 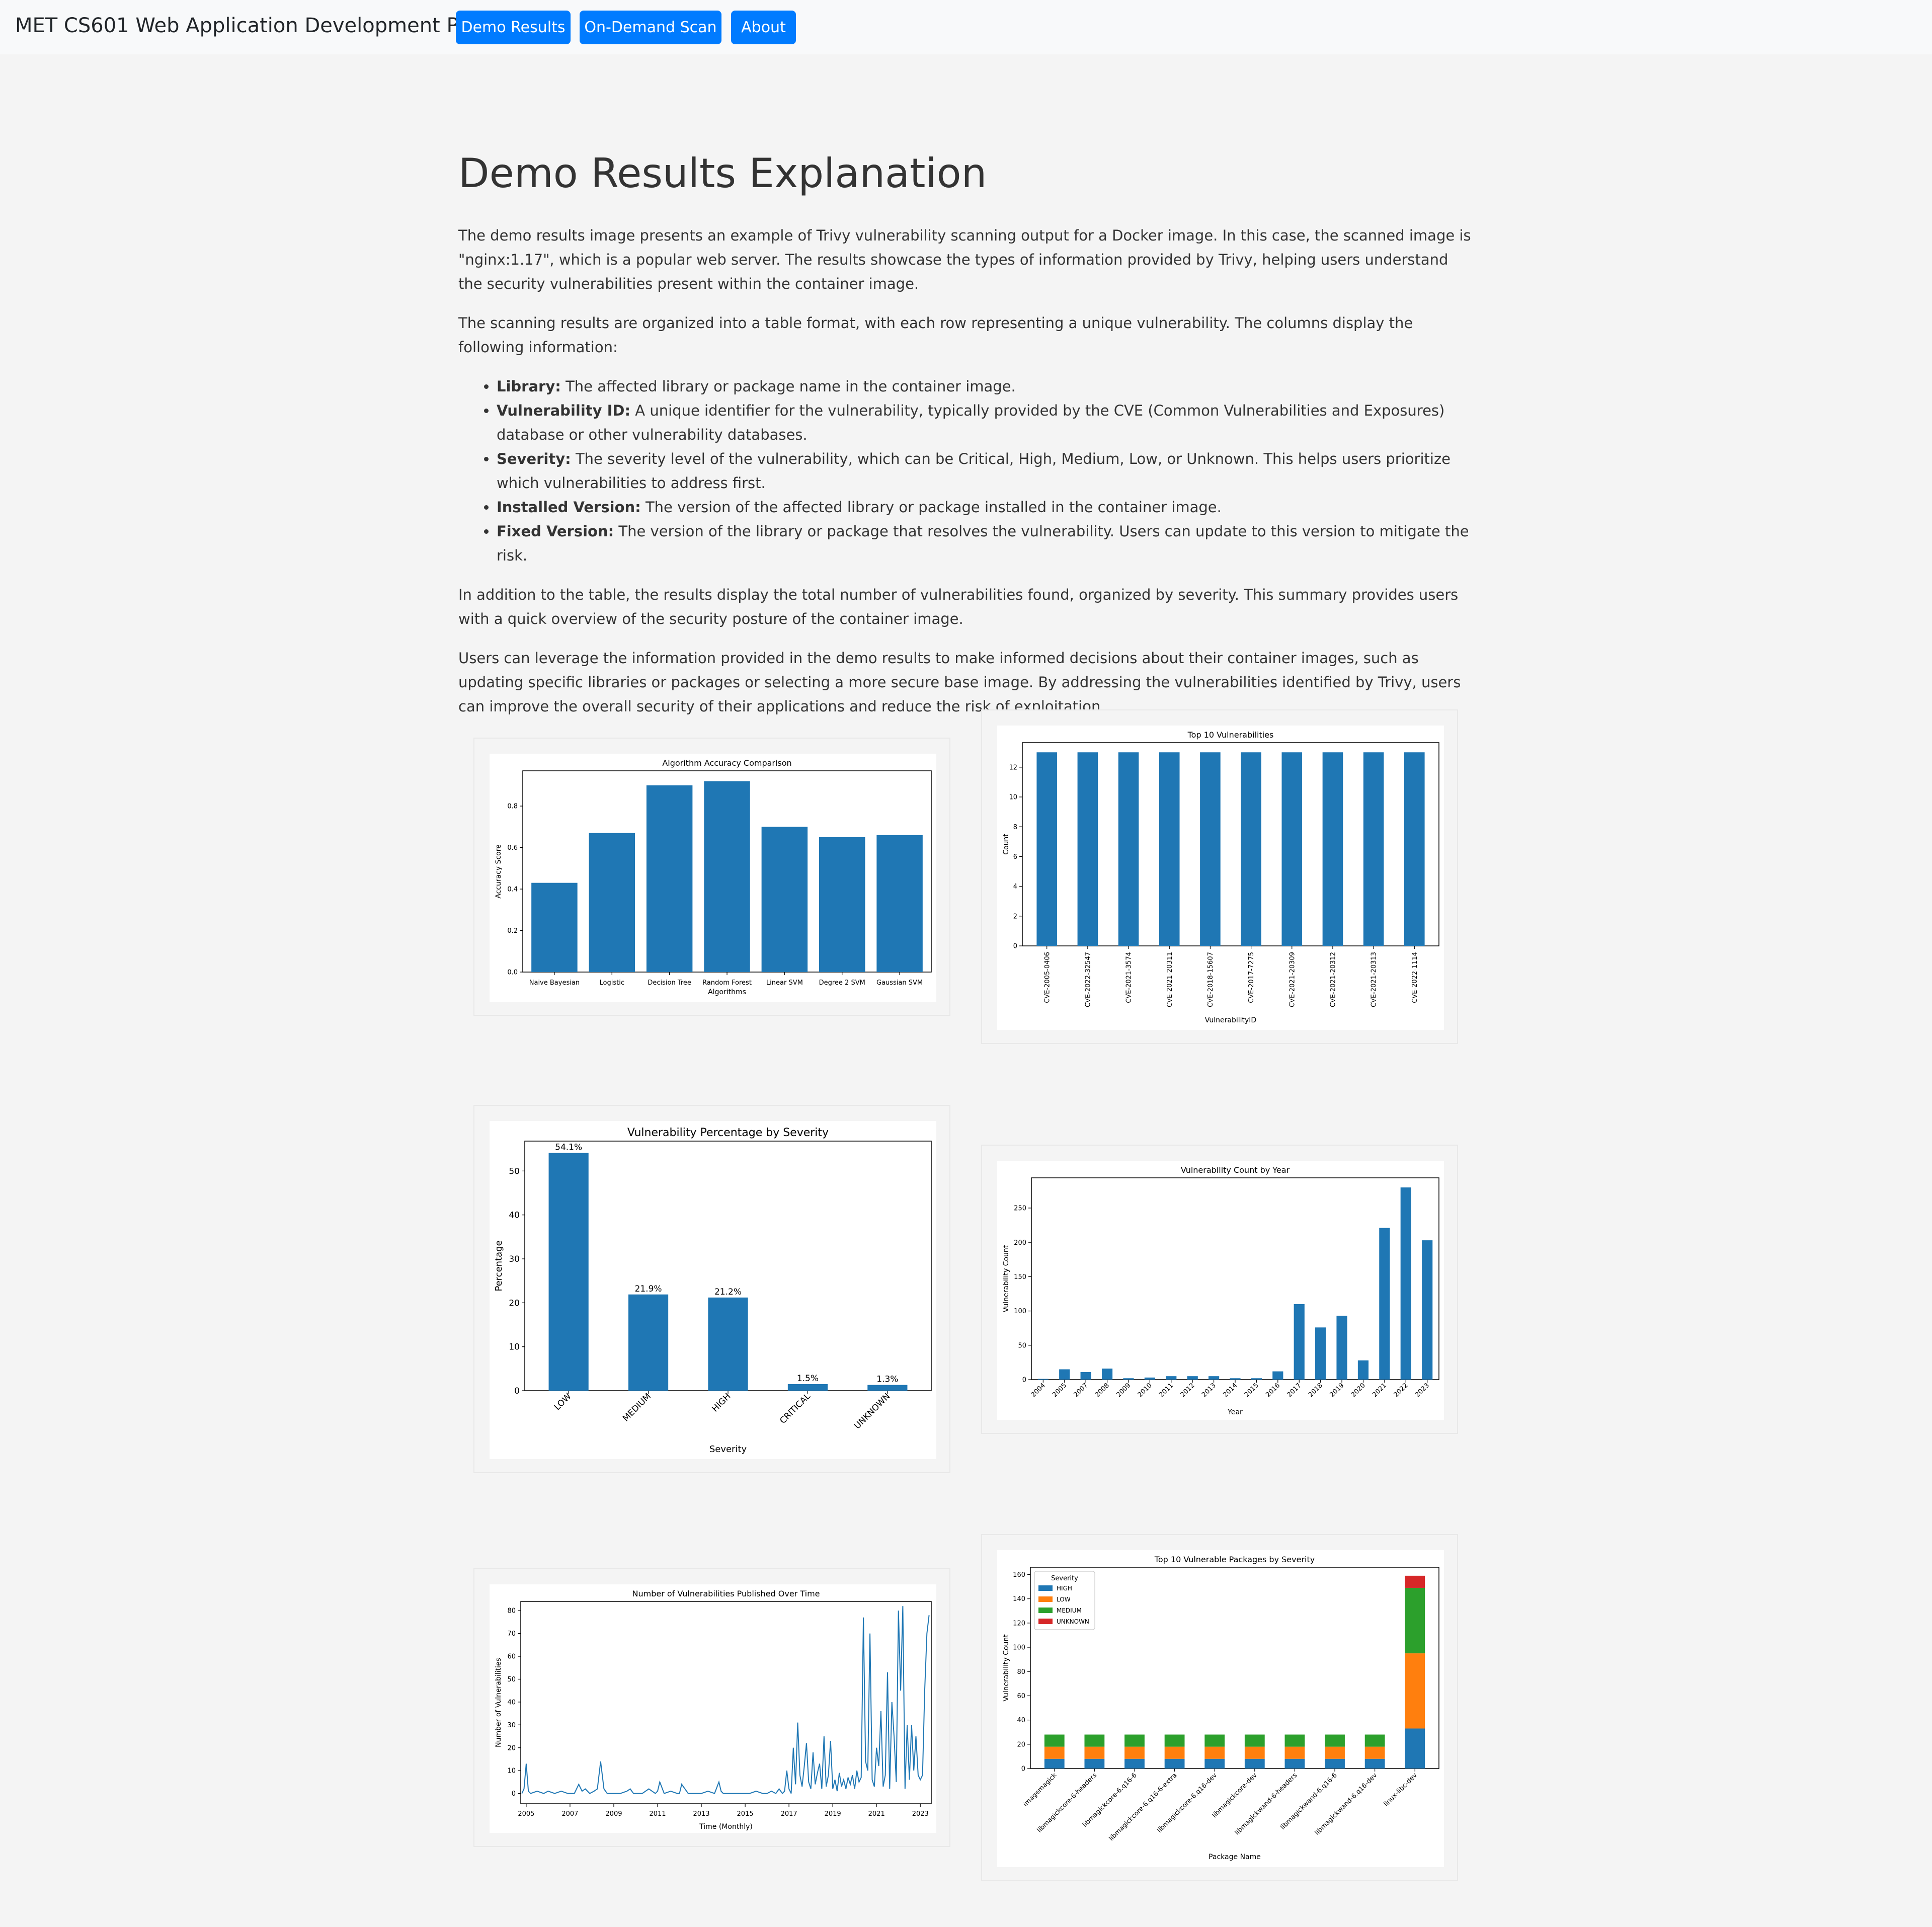 What do you see at coordinates (784, 983) in the screenshot?
I see `x-tick-label: Linear SVM` at bounding box center [784, 983].